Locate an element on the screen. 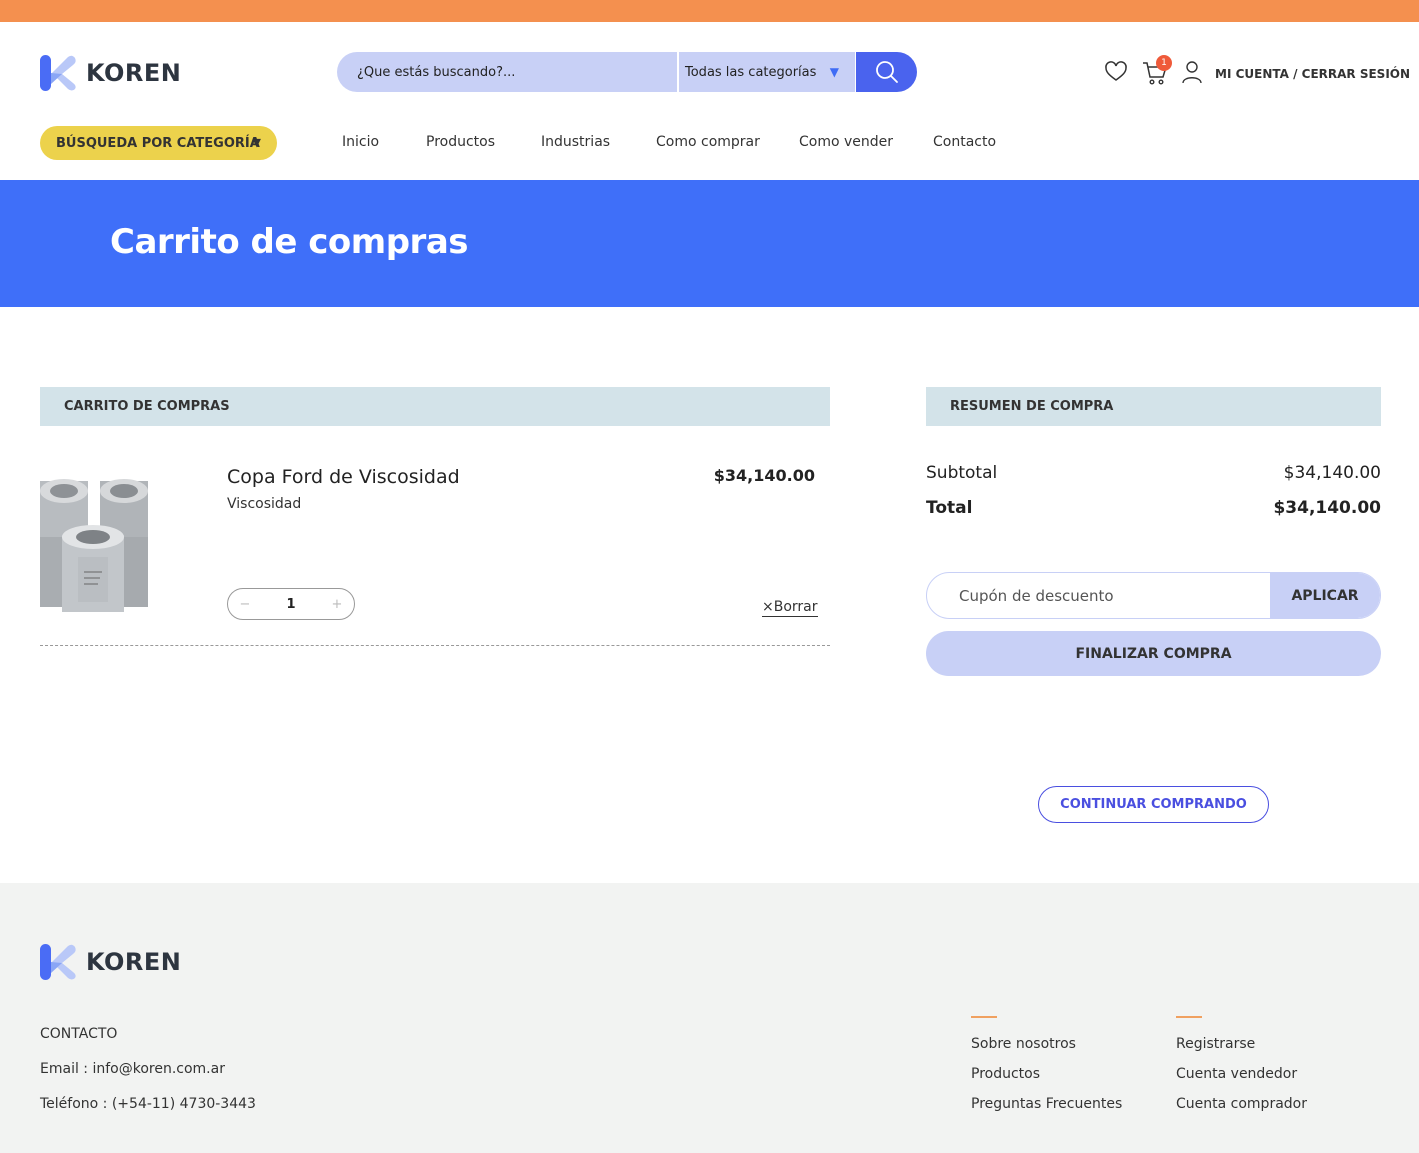 This screenshot has height=1153, width=1419. category-search-button: BÚSQUEDA POR CATEGORÍA ▼ is located at coordinates (158, 143).